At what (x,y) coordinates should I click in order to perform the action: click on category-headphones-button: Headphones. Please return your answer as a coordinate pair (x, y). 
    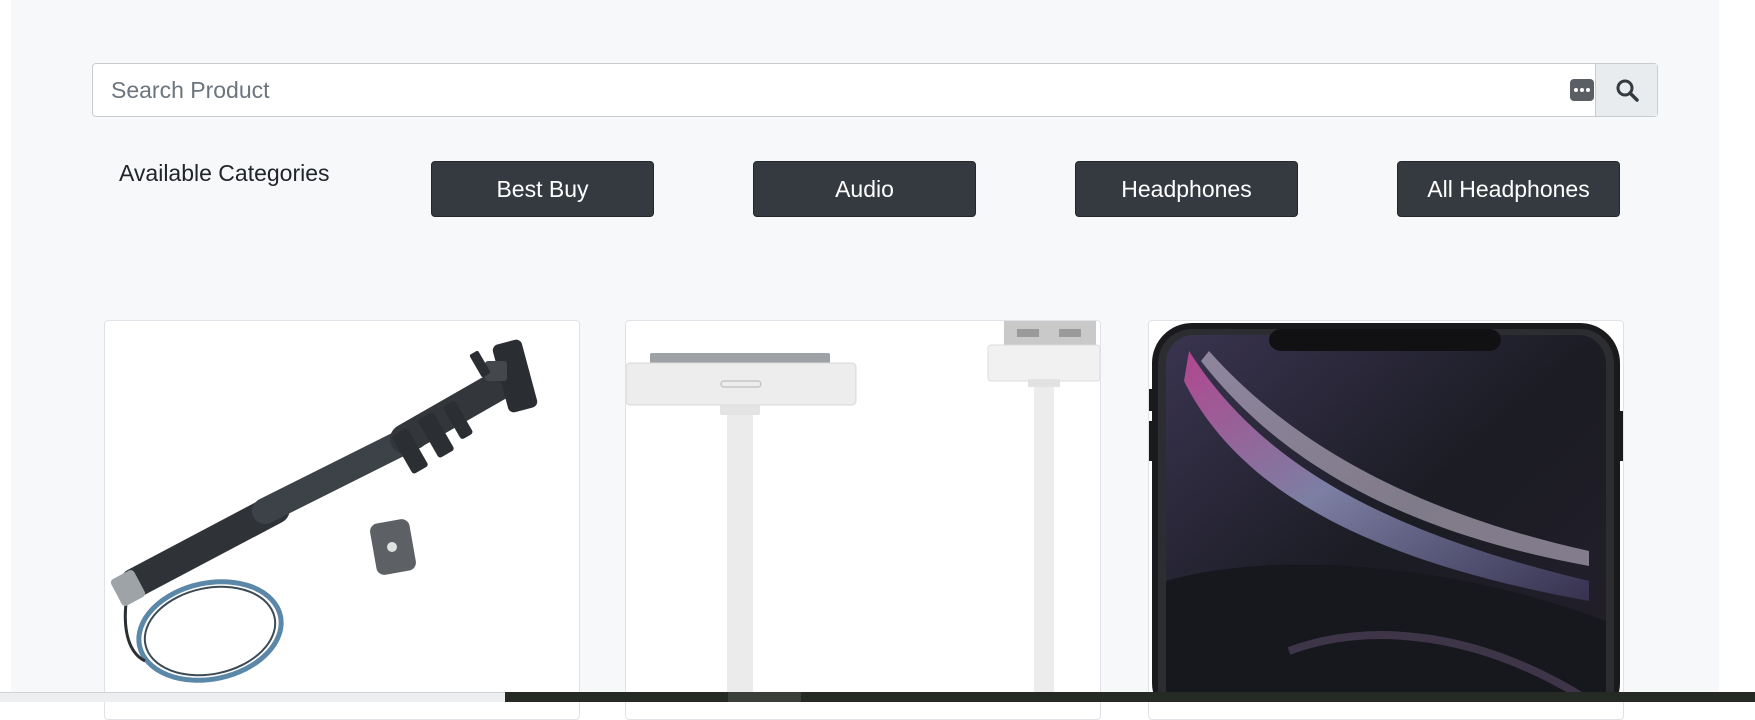
    Looking at the image, I should click on (1186, 189).